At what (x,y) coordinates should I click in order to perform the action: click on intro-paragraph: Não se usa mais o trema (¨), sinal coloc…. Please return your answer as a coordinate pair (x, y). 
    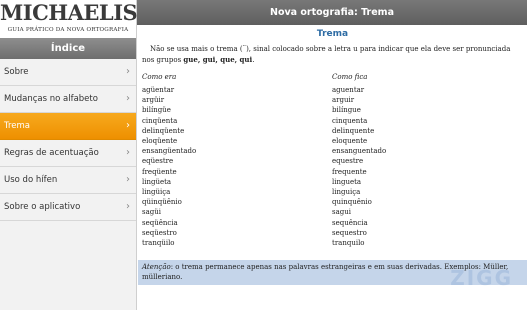
    Looking at the image, I should click on (331, 55).